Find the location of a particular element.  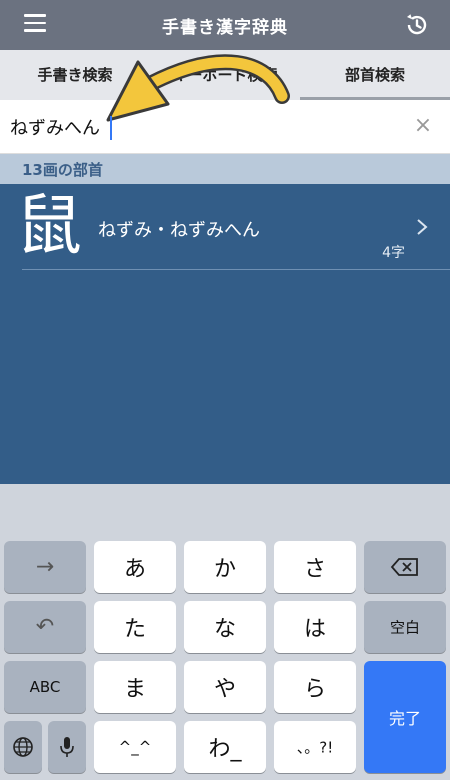

key-ya: や is located at coordinates (225, 687).